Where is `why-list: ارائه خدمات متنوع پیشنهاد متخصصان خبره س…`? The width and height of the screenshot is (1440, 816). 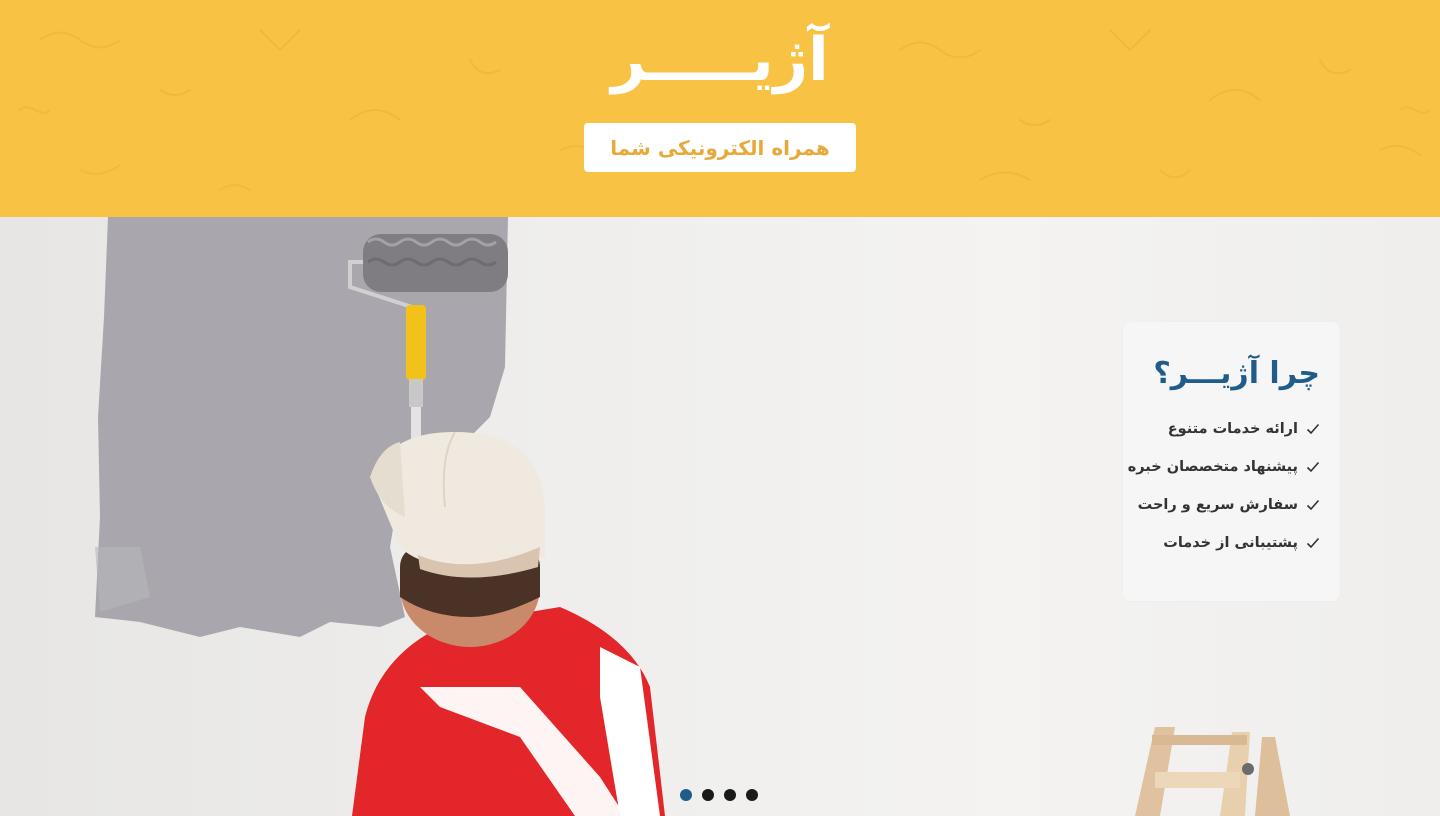 why-list: ارائه خدمات متنوع پیشنهاد متخصصان خبره س… is located at coordinates (1224, 486).